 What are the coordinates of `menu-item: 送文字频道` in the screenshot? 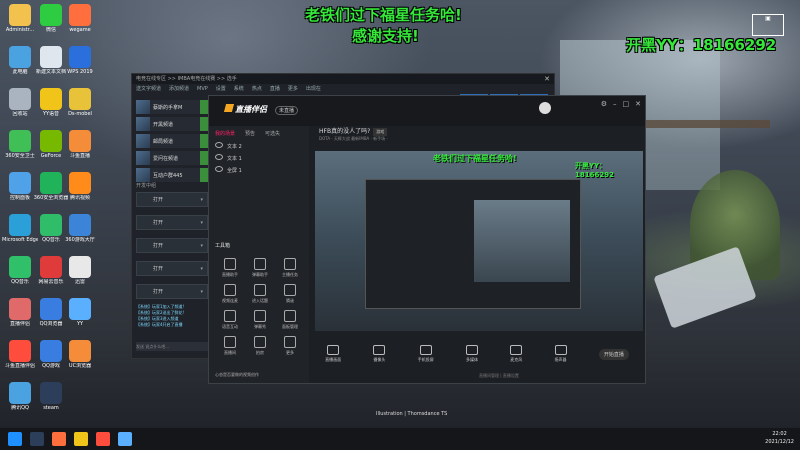 It's located at (148, 89).